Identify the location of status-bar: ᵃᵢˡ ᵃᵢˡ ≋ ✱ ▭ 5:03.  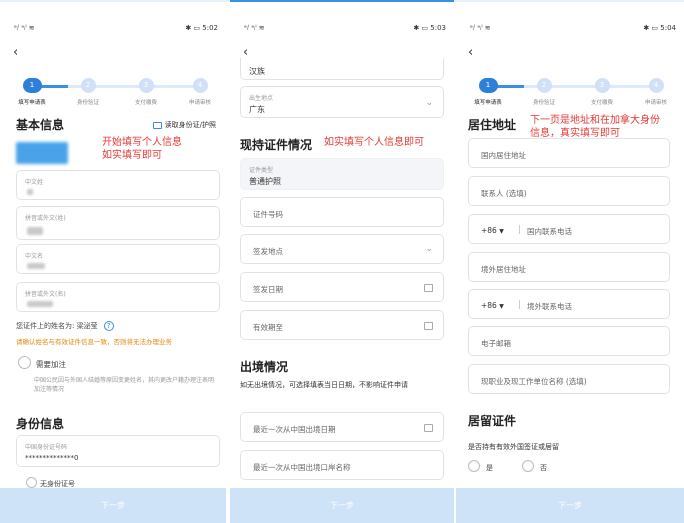
(342, 31).